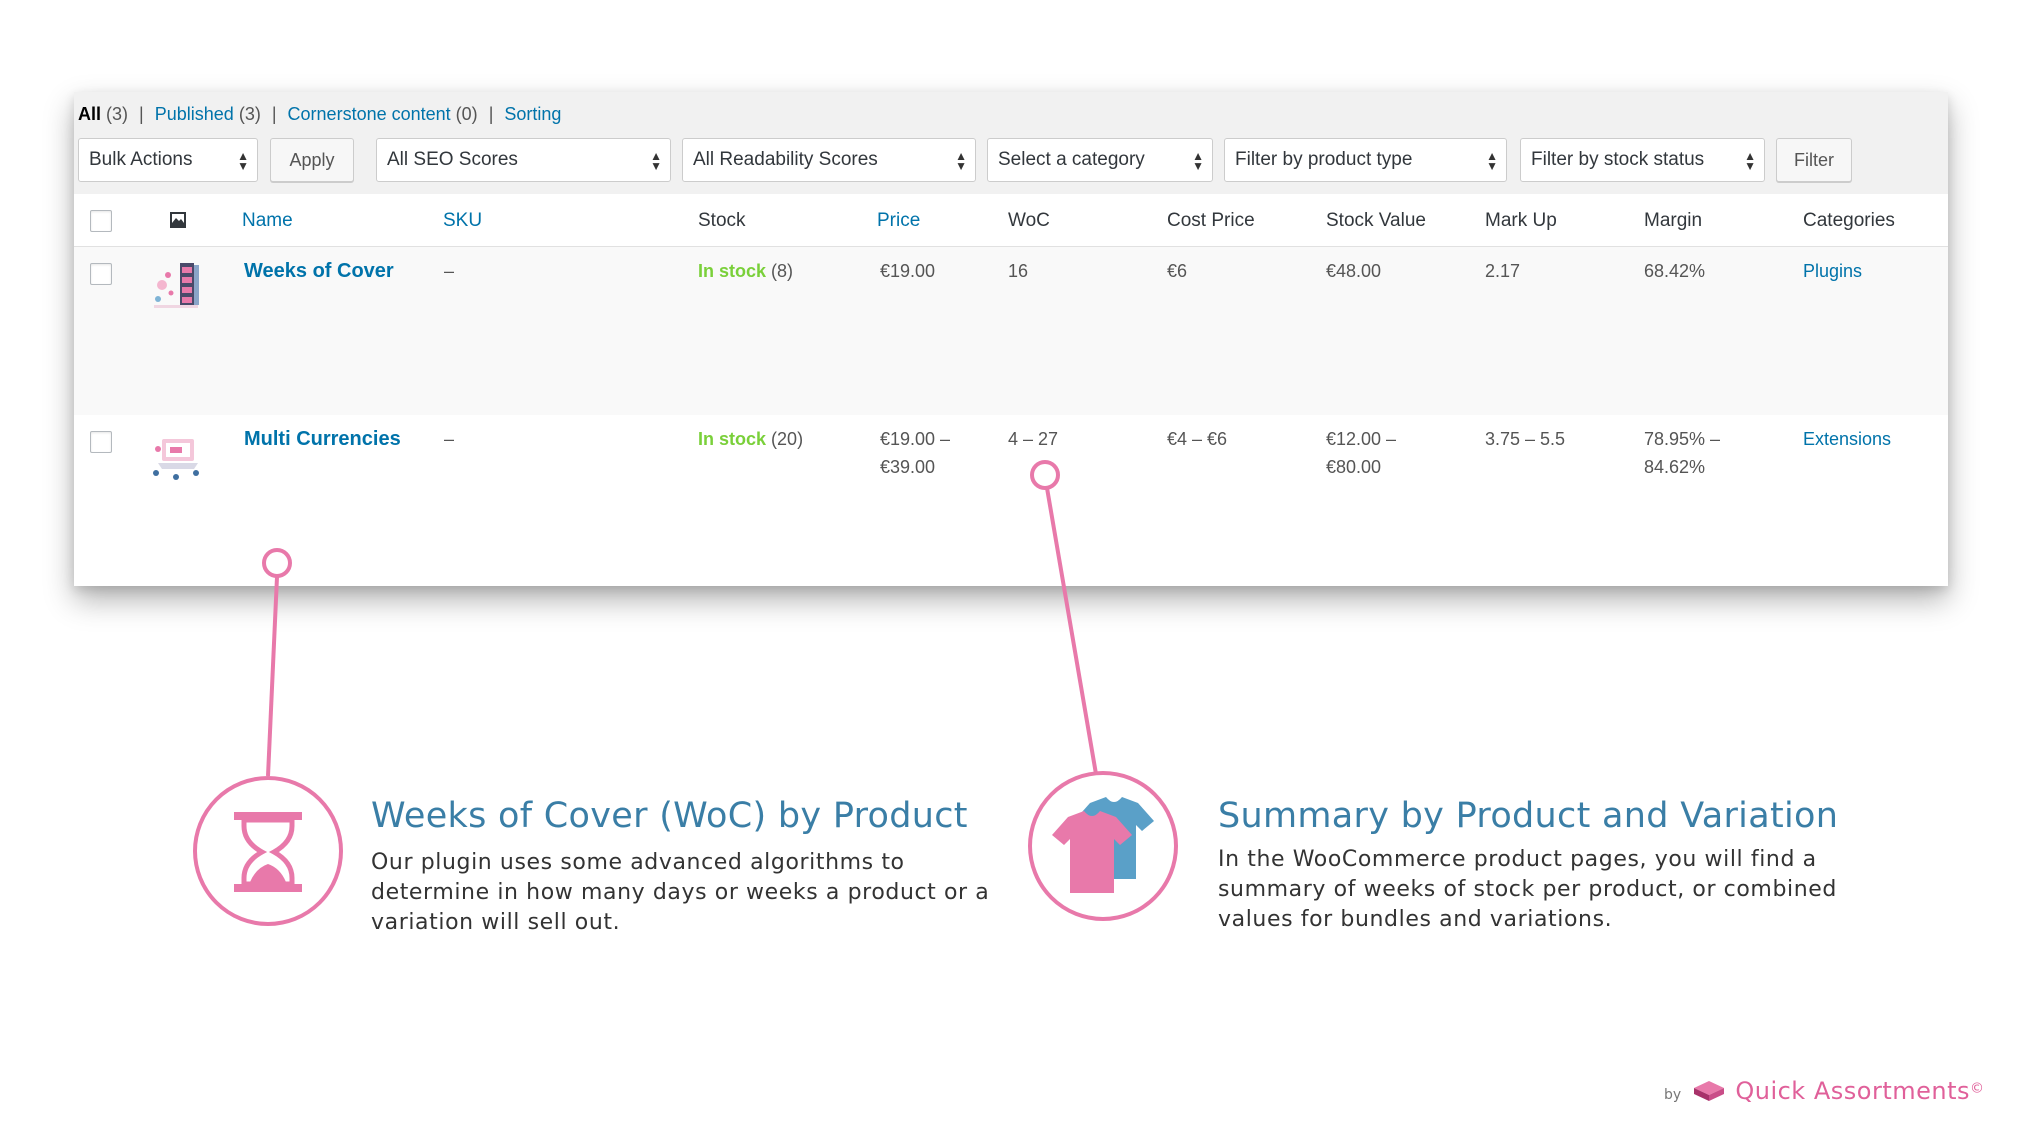 This screenshot has height=1125, width=2018. I want to click on feature-woc-title: Weeks of Cover (WoC) by Product, so click(669, 816).